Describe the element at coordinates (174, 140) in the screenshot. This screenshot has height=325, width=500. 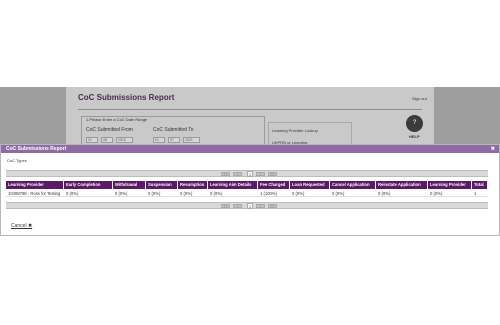
I see `to-month-input: 07` at that location.